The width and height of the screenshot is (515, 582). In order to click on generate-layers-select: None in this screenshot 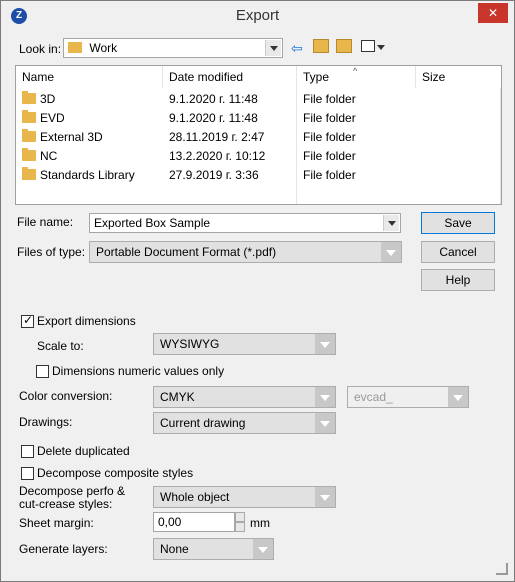, I will do `click(213, 549)`.